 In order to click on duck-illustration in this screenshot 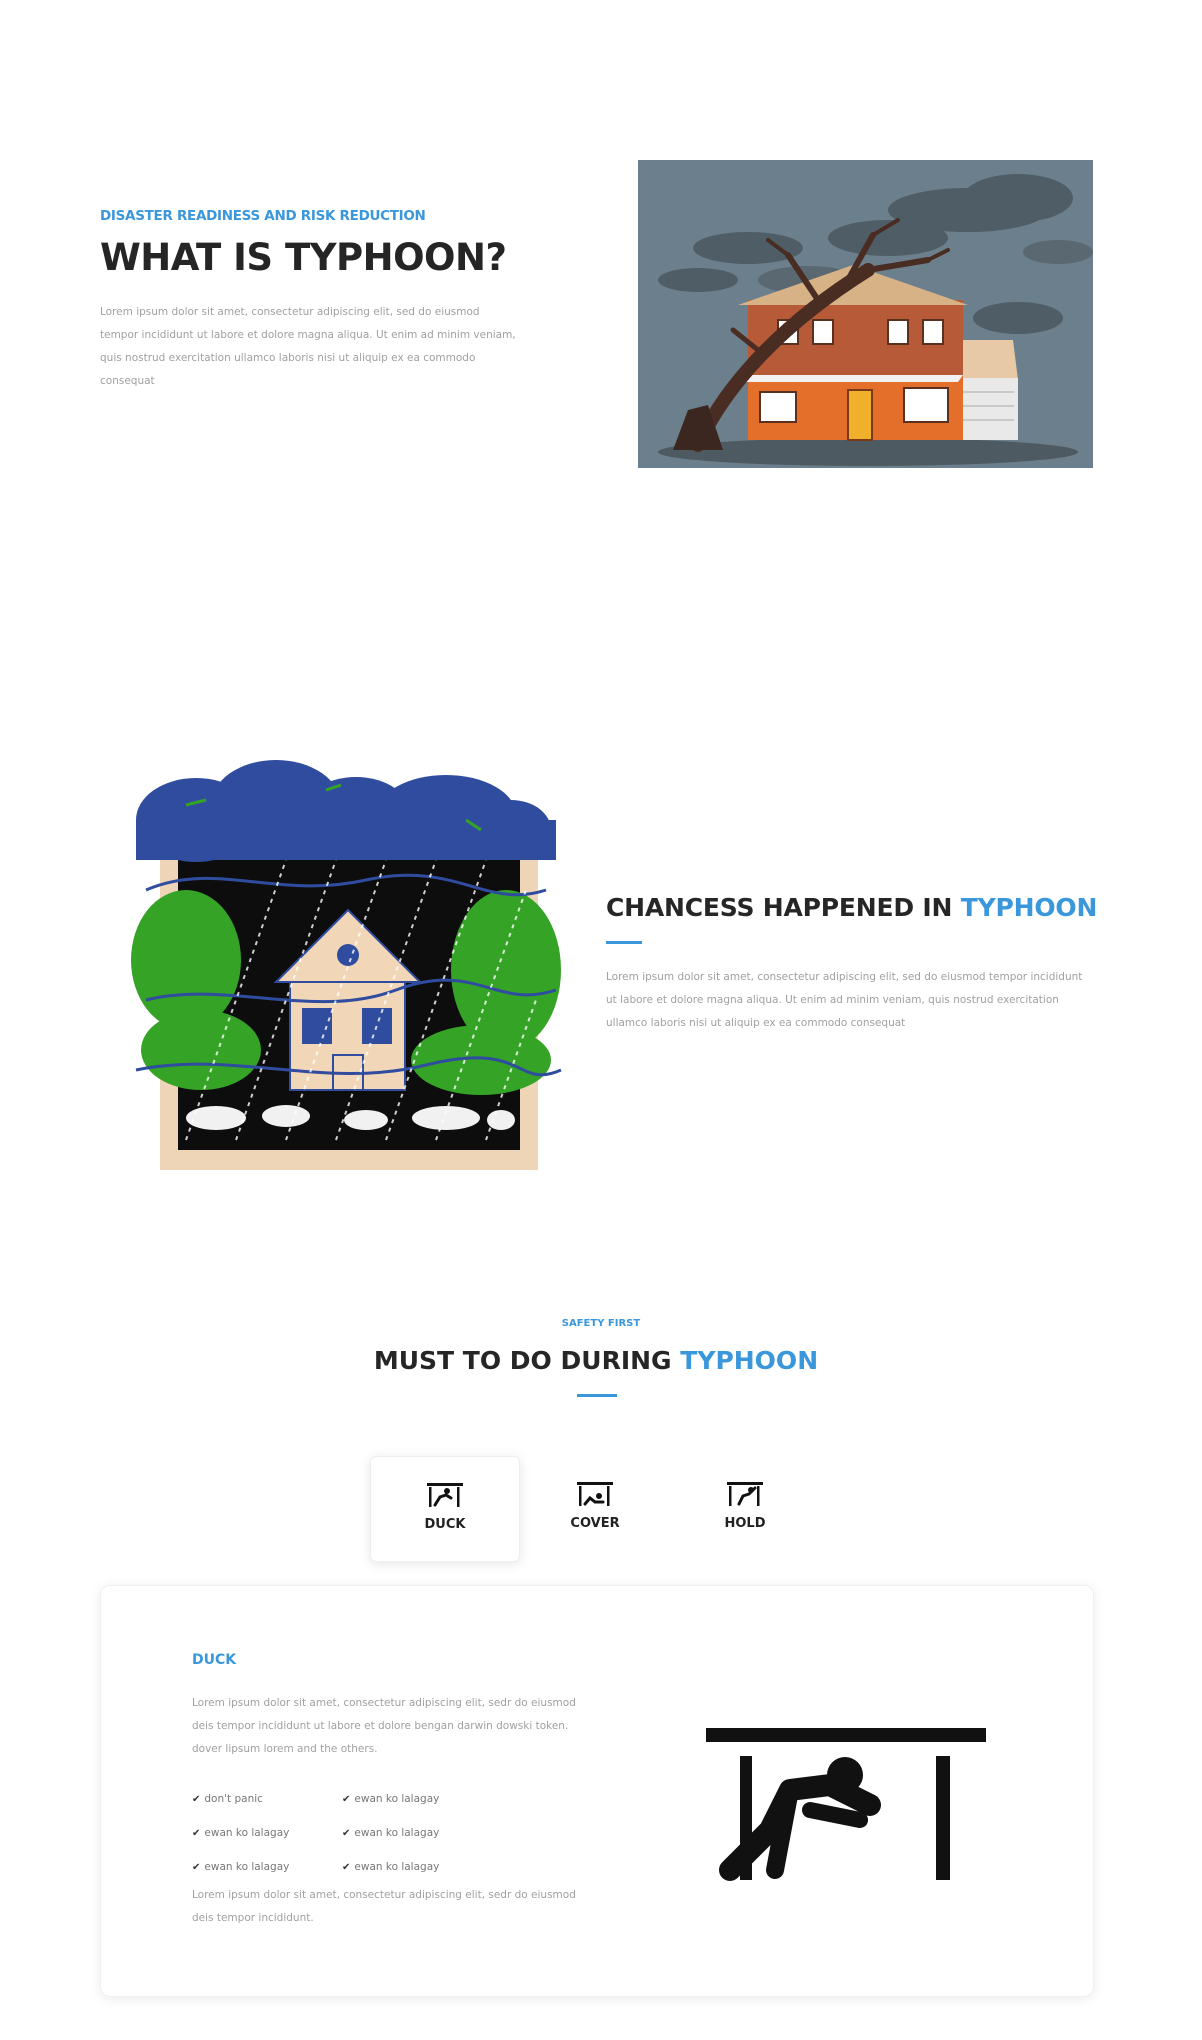, I will do `click(845, 1805)`.